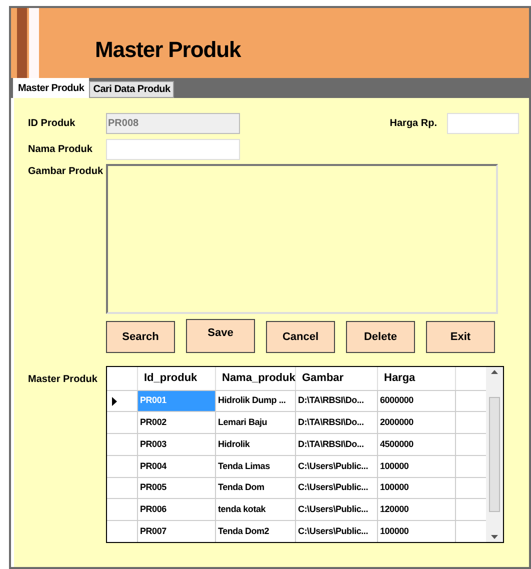 Image resolution: width=531 pixels, height=569 pixels. What do you see at coordinates (380, 337) in the screenshot?
I see `action-button: Delete` at bounding box center [380, 337].